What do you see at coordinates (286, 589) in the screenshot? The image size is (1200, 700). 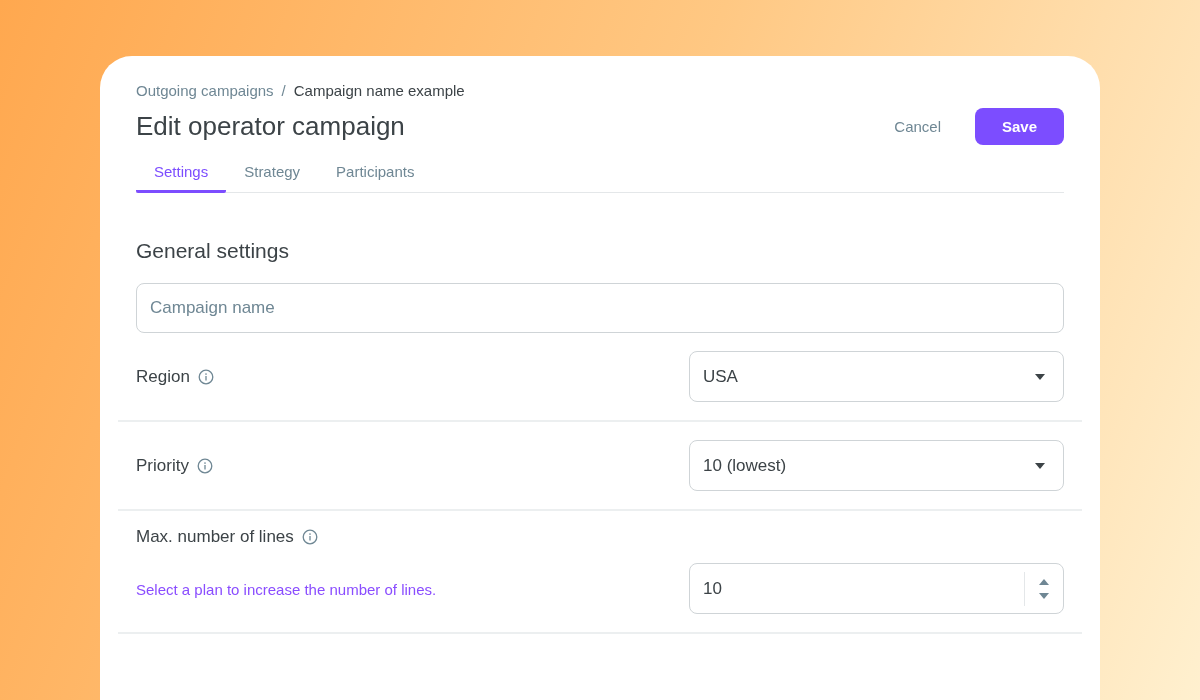 I see `upgrade-plan-link: Select a plan to increase the number of lines.` at bounding box center [286, 589].